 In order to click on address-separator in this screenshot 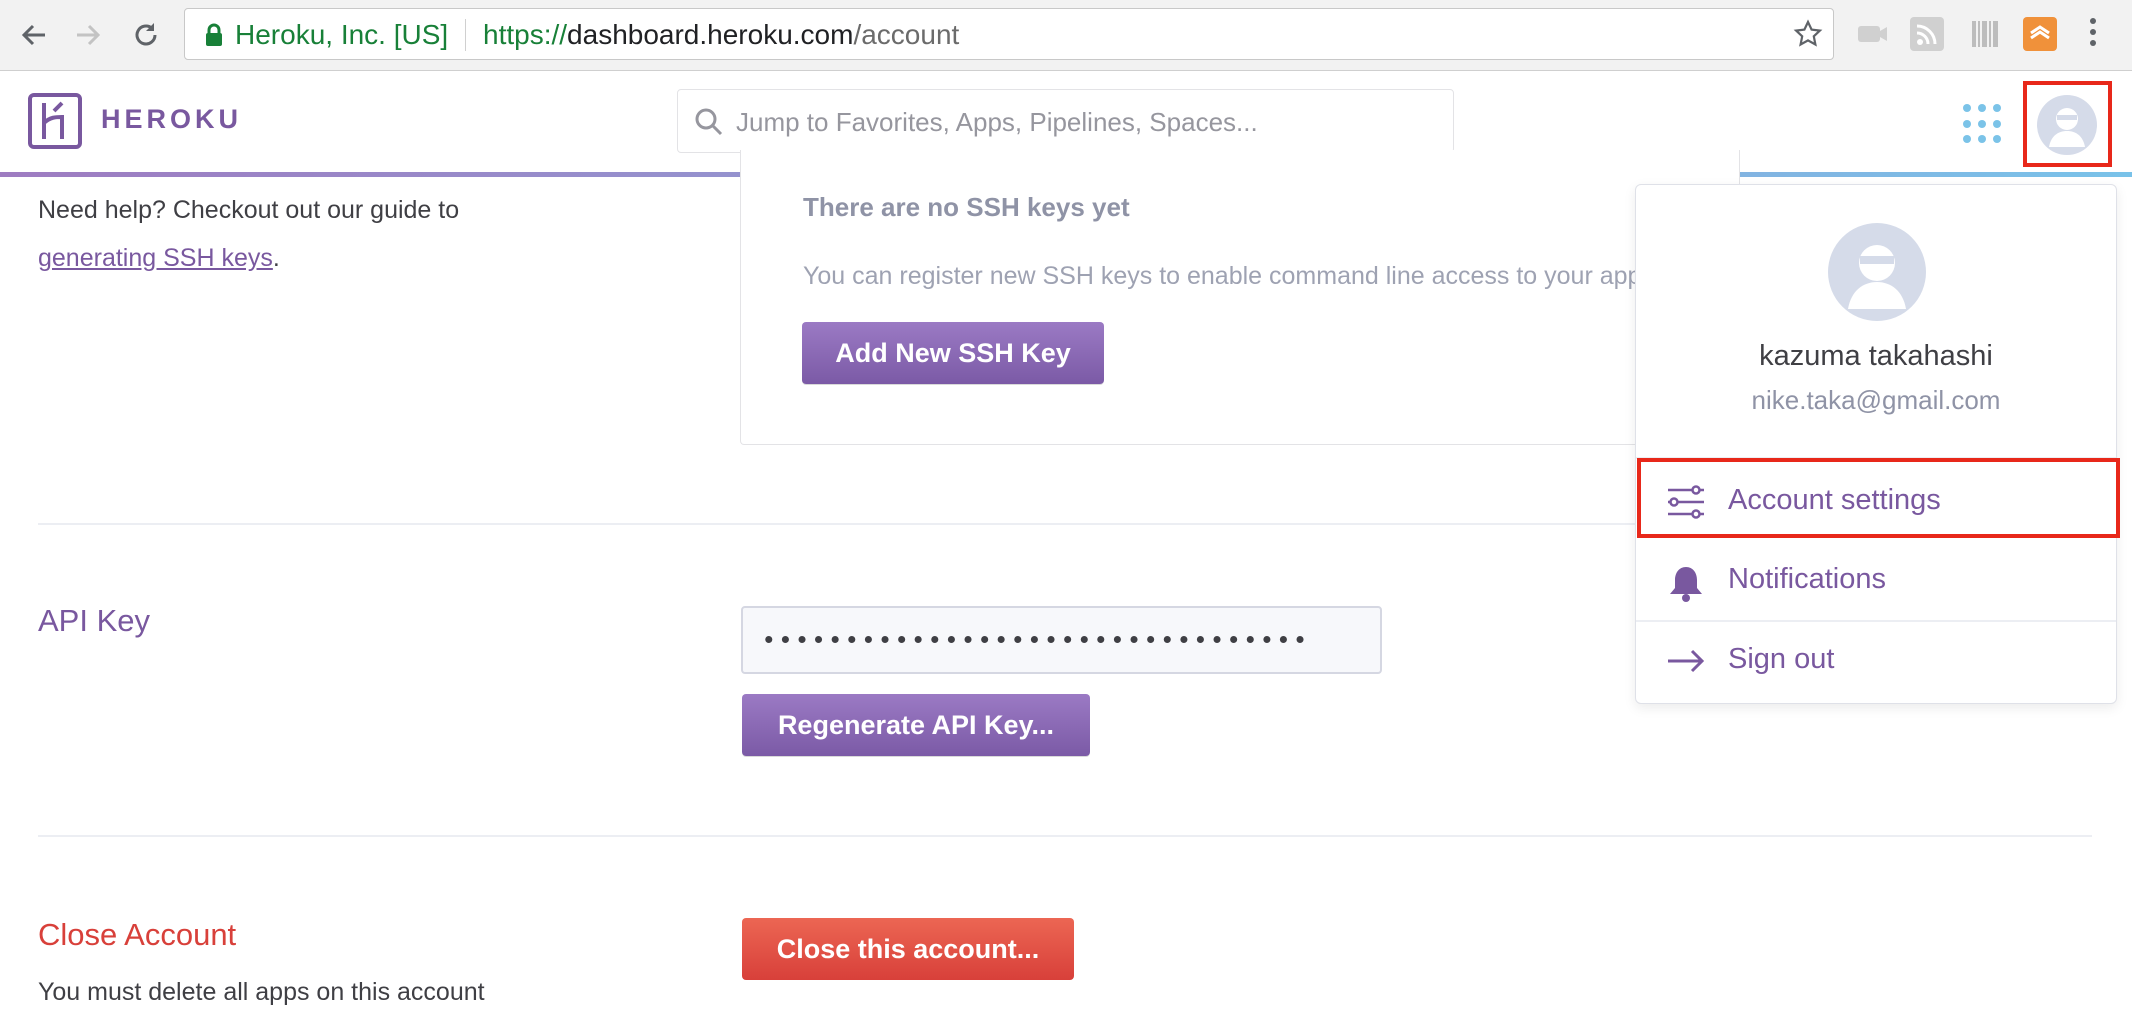, I will do `click(465, 35)`.